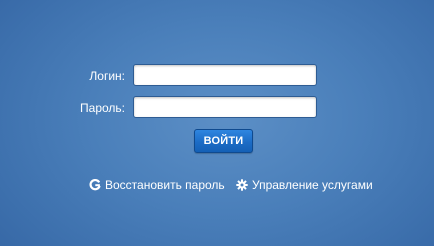 The width and height of the screenshot is (434, 246). Describe the element at coordinates (107, 76) in the screenshot. I see `login-label: Логин:` at that location.